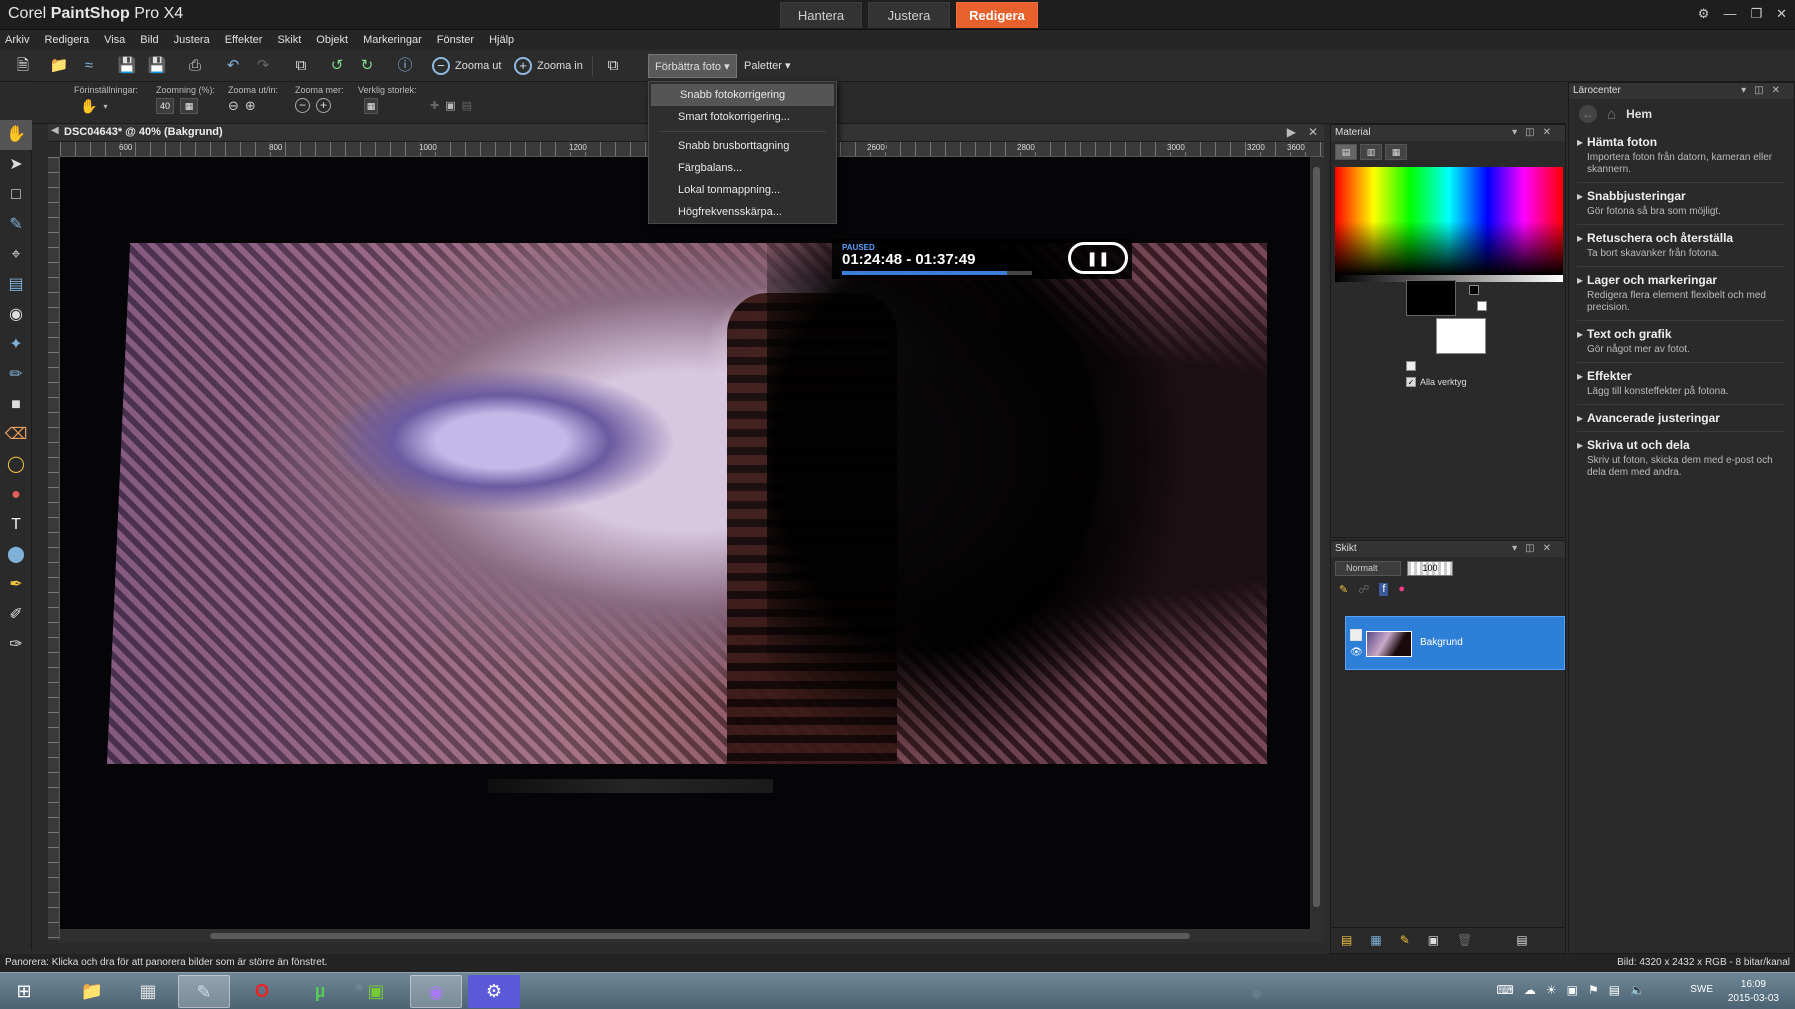  What do you see at coordinates (392, 40) in the screenshot?
I see `menu-markeringar: Markeringar` at bounding box center [392, 40].